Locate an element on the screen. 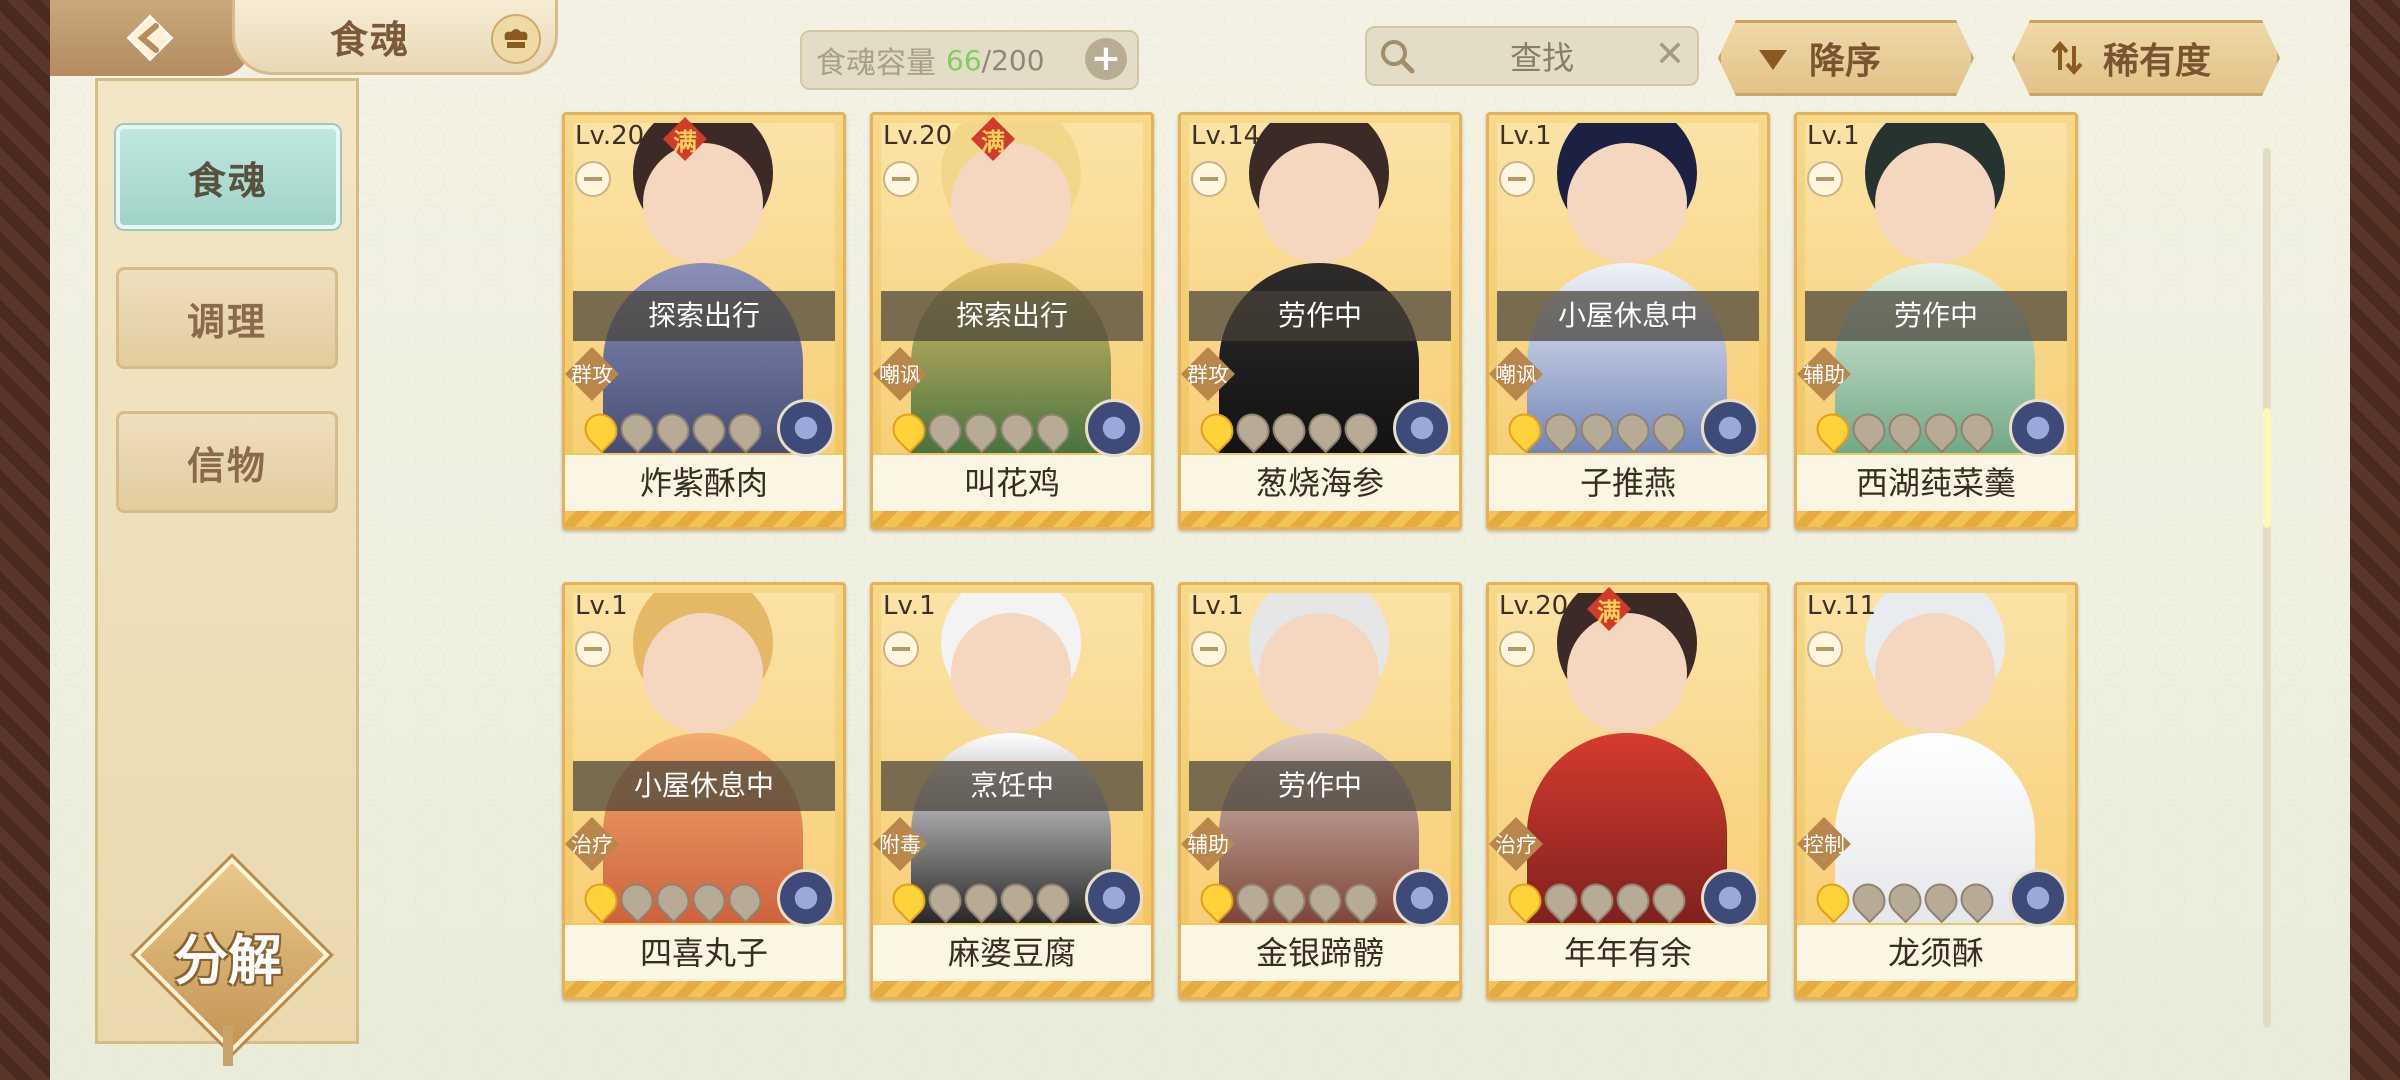 The height and width of the screenshot is (1080, 2400). card-name: 炸紫酥肉 is located at coordinates (704, 483).